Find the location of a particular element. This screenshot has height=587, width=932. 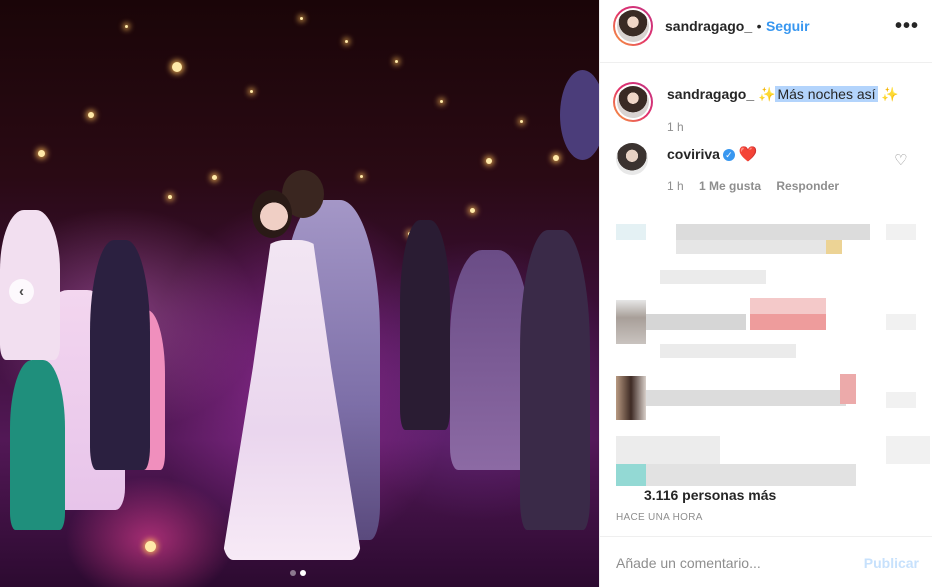

chevron-left-icon: ‹ is located at coordinates (21, 291).